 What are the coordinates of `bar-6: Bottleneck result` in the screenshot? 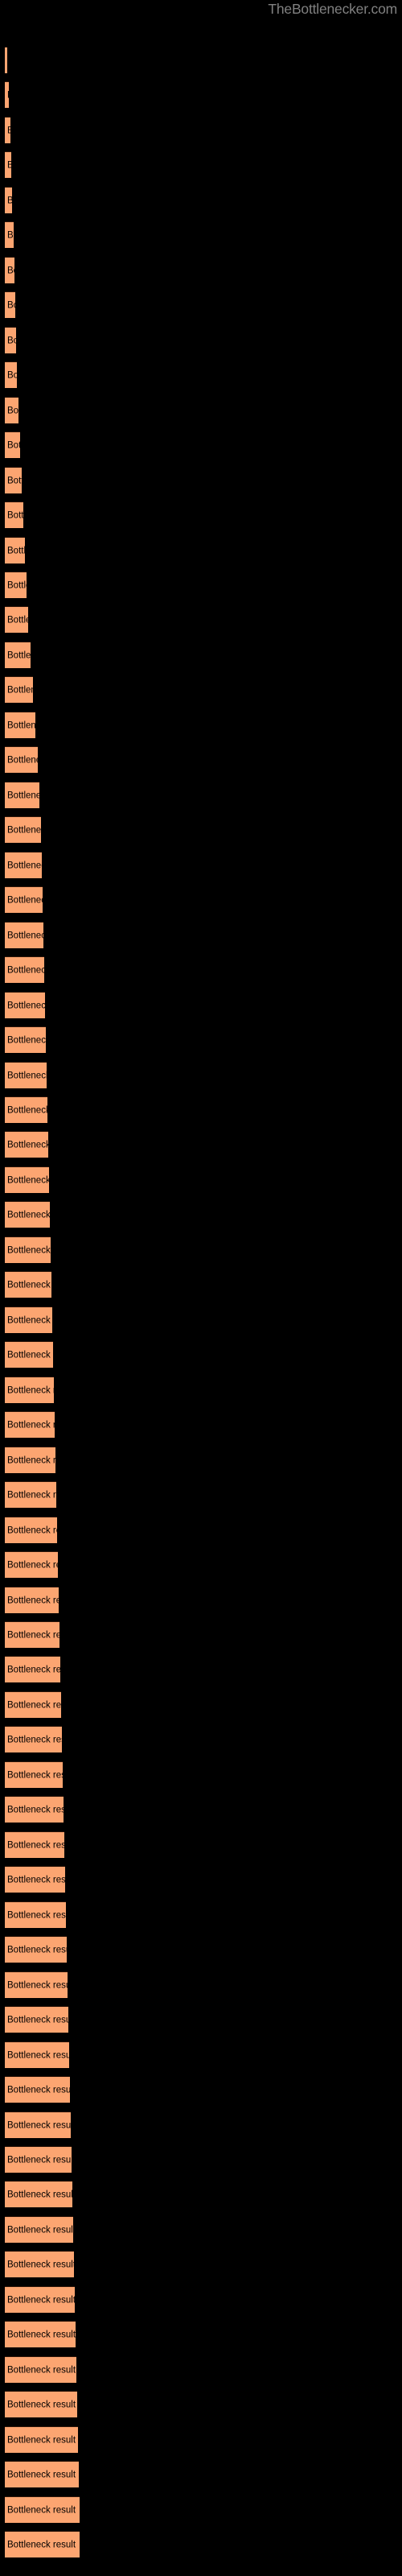 It's located at (9, 270).